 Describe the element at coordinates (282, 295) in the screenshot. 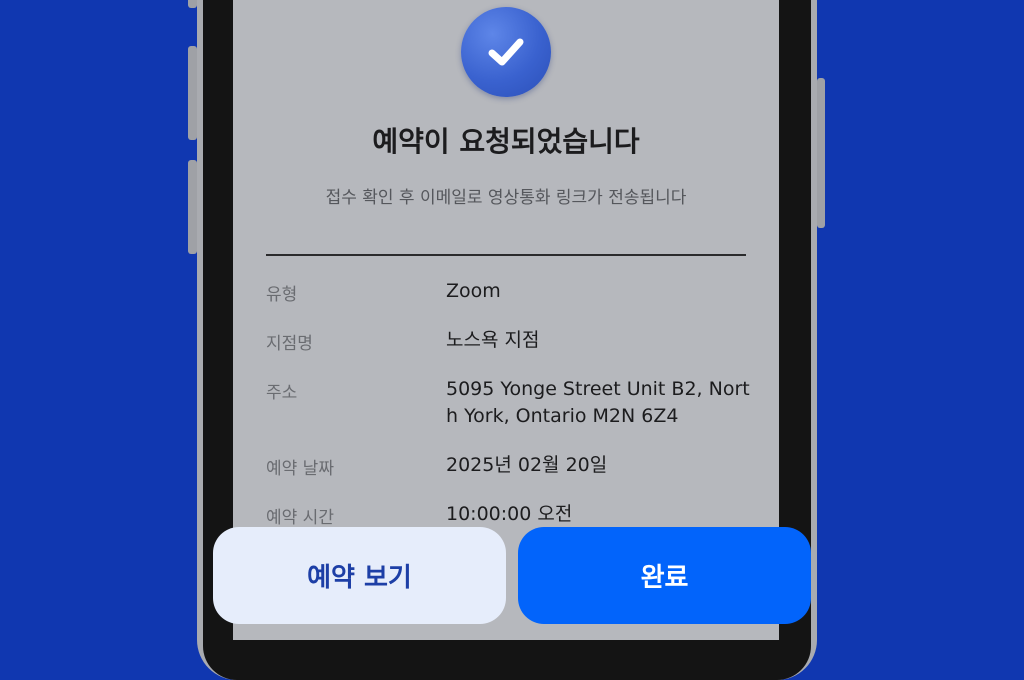

I see `detail-label-type: 유형` at that location.